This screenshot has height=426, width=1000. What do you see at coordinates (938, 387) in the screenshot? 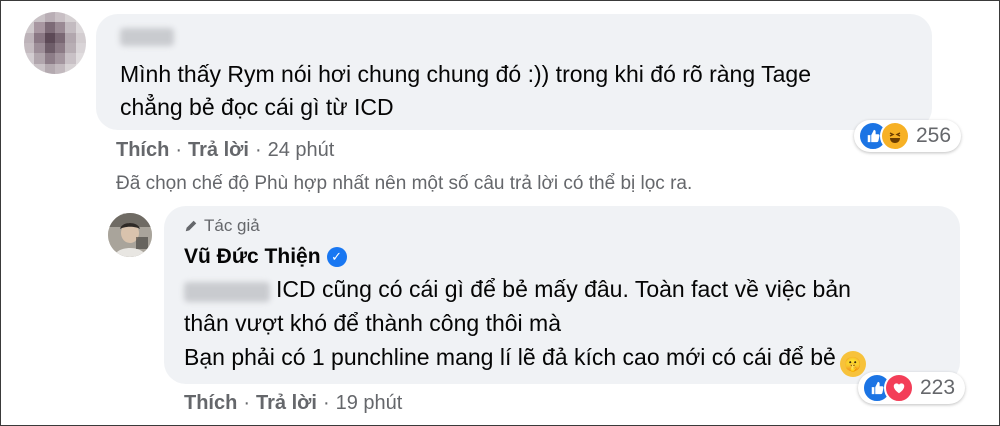
I see `reaction-count: 223` at bounding box center [938, 387].